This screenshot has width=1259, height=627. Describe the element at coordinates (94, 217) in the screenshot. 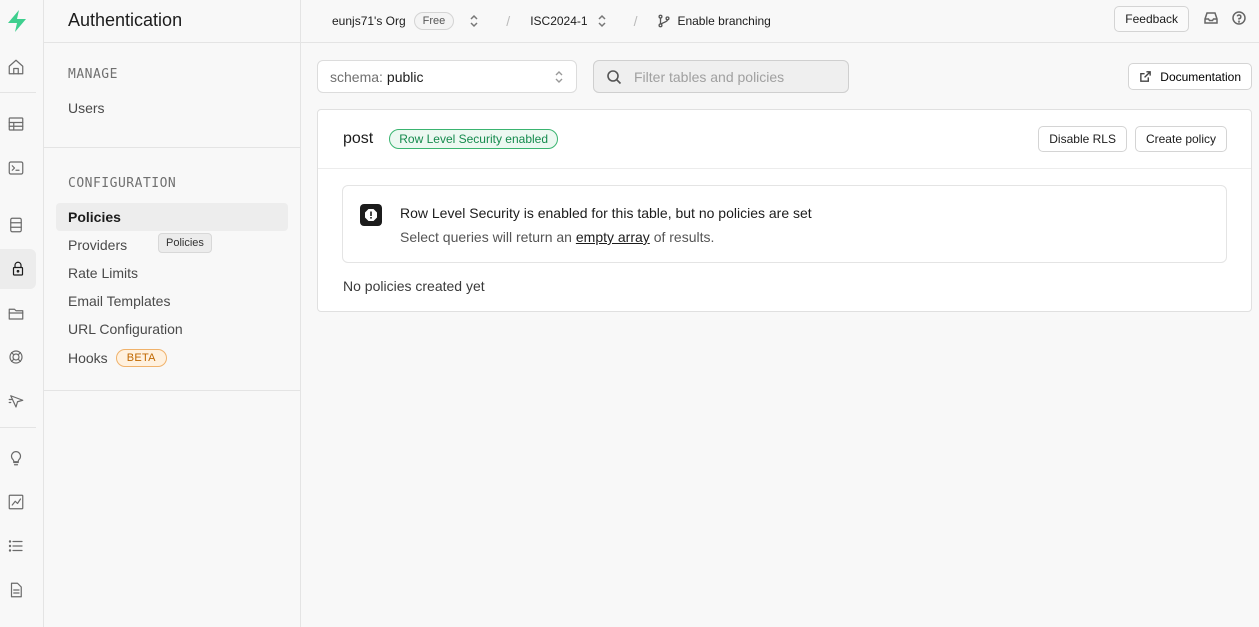

I see `sidebar-item-label: Policies` at that location.